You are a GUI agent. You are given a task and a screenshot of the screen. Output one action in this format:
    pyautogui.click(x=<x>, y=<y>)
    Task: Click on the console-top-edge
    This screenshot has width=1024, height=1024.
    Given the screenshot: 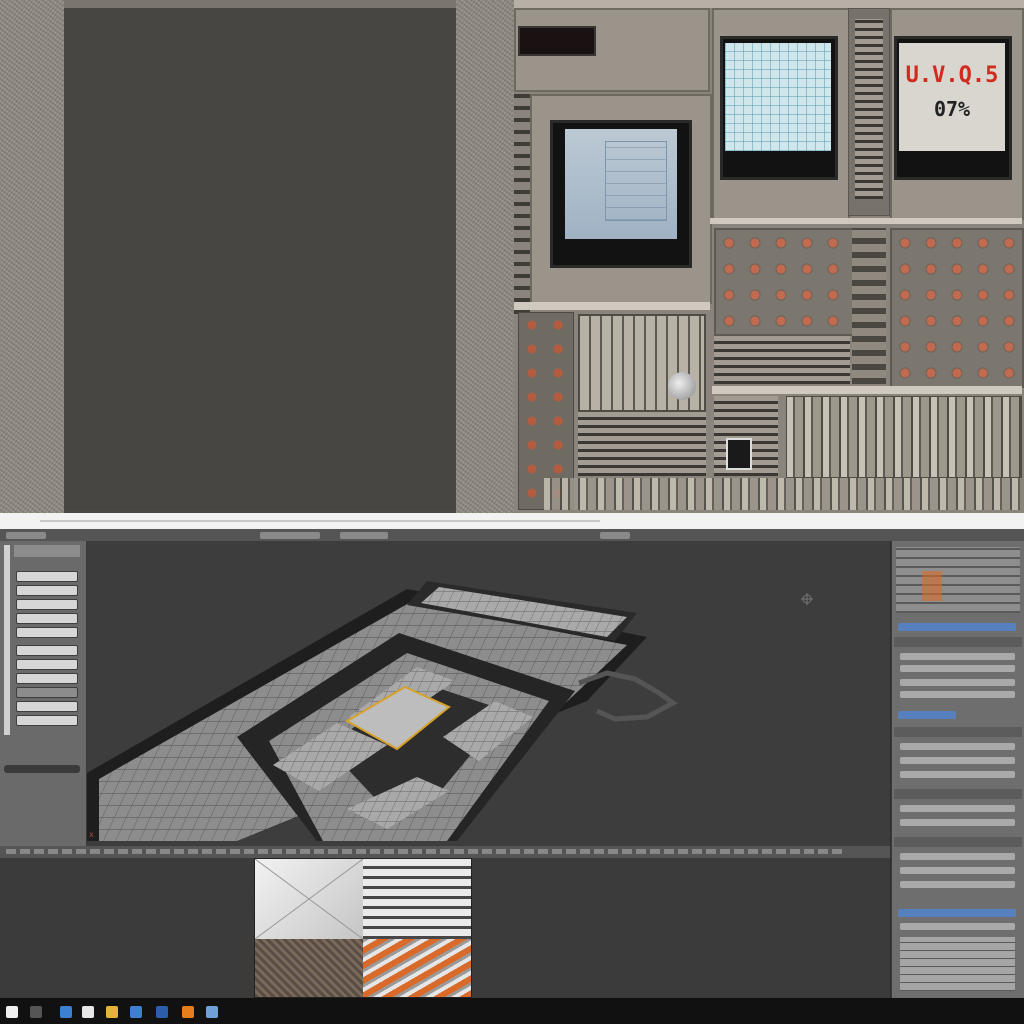 What is the action you would take?
    pyautogui.click(x=769, y=4)
    